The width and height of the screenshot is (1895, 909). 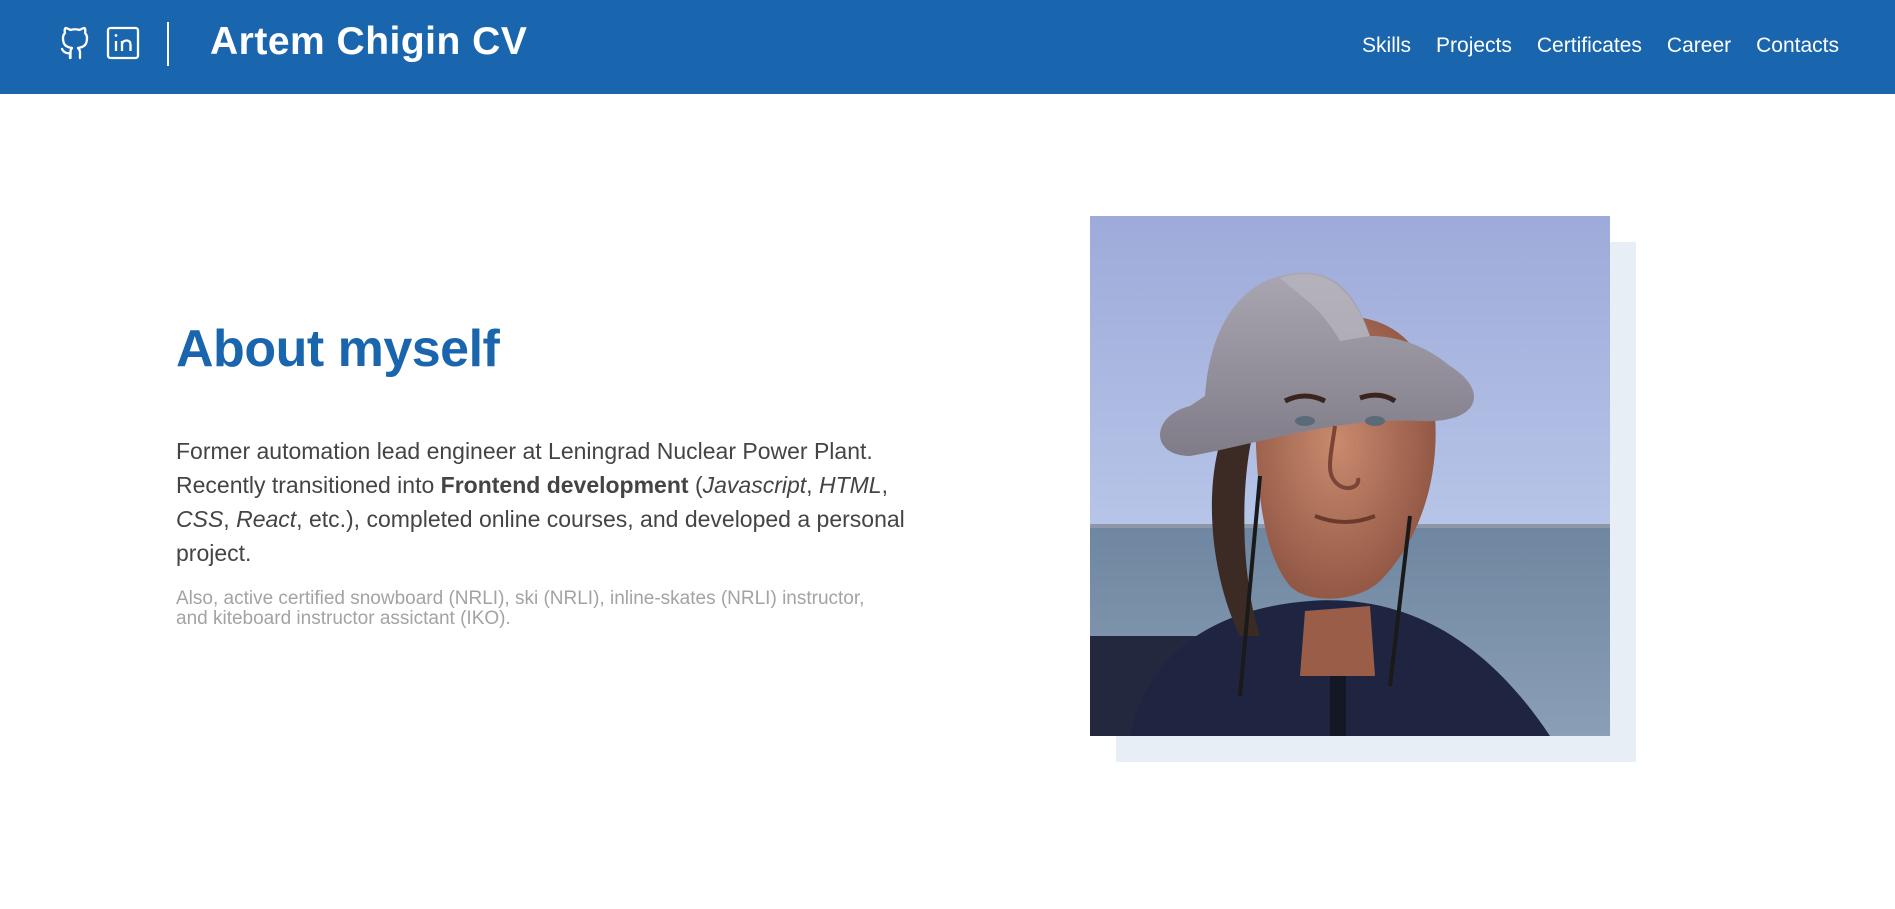 I want to click on nav-certificates: Certificates, so click(x=1589, y=46).